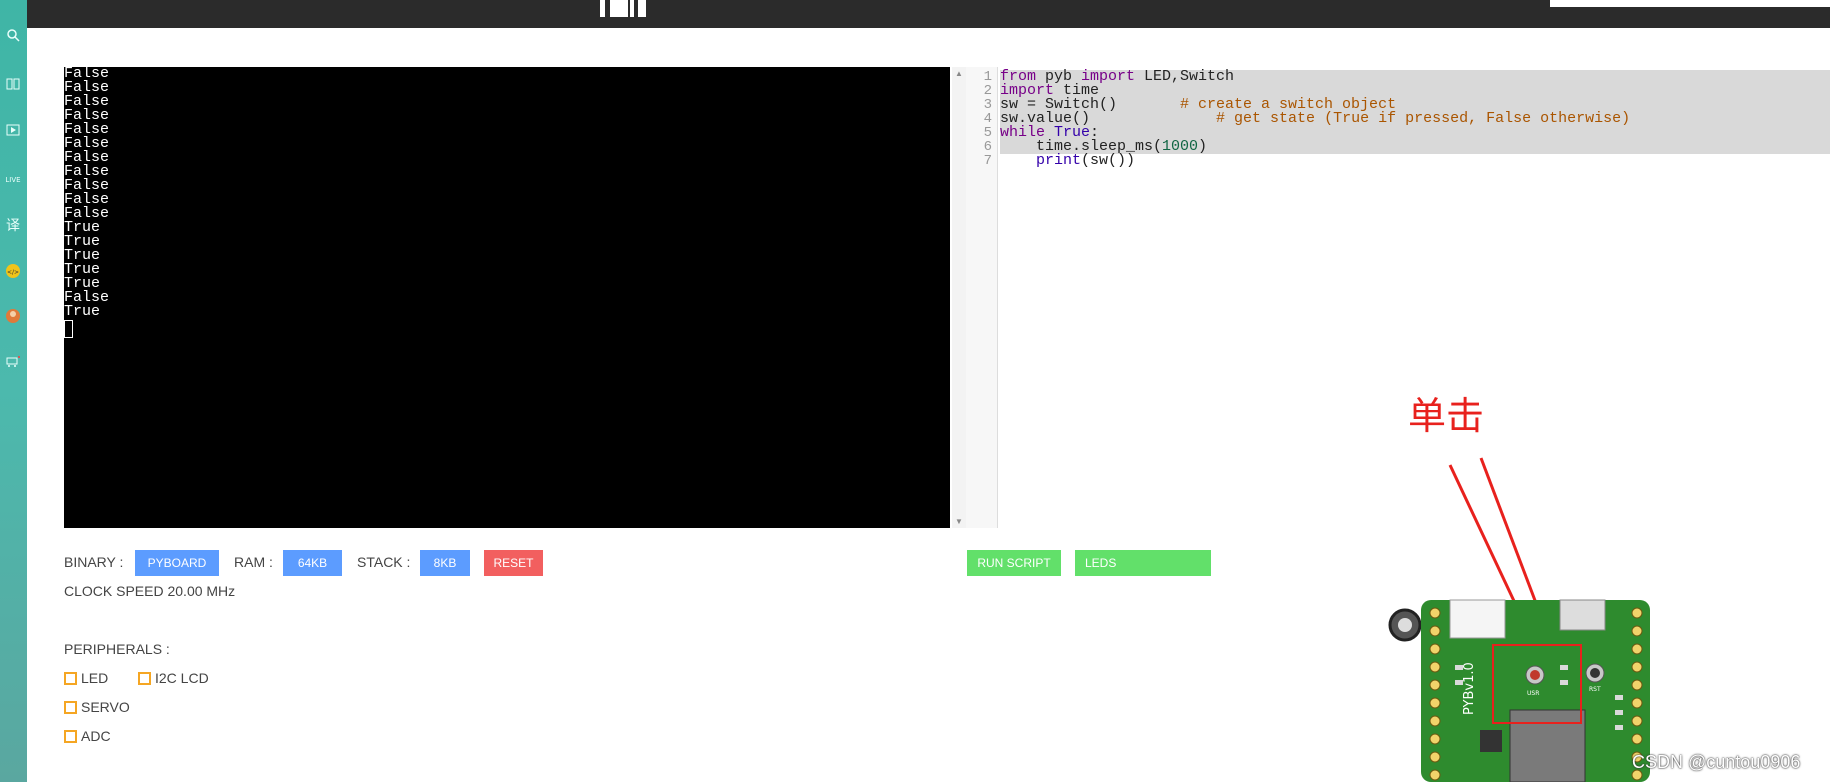 Image resolution: width=1830 pixels, height=782 pixels. Describe the element at coordinates (1517, 688) in the screenshot. I see `pyboard-image: PYBv1.0 USR RST` at that location.